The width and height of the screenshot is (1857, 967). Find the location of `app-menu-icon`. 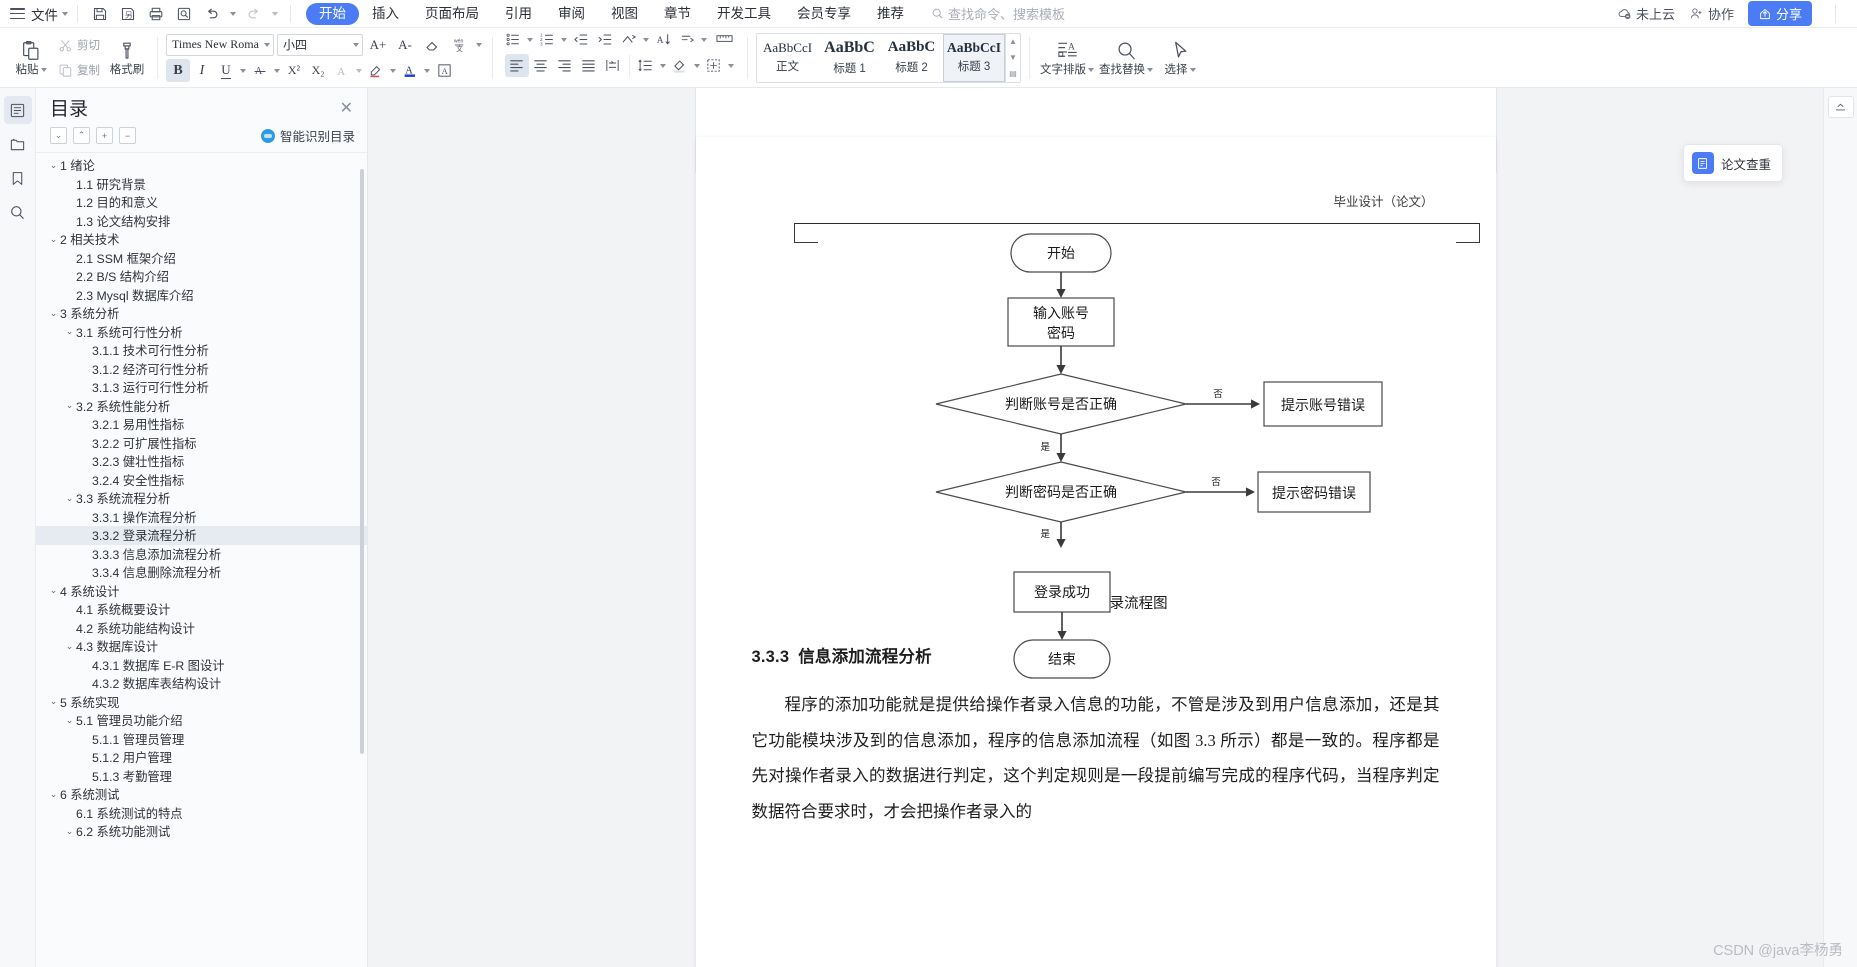

app-menu-icon is located at coordinates (17, 13).